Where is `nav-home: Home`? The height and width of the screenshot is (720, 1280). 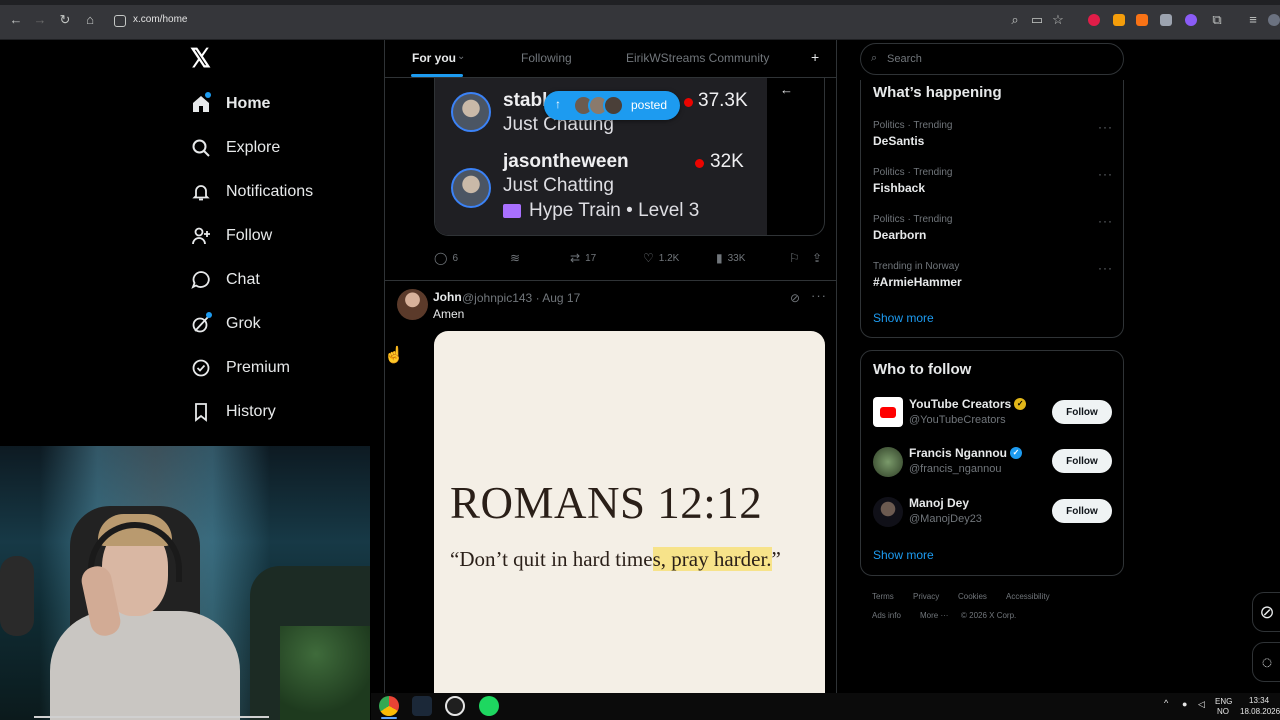 nav-home: Home is located at coordinates (230, 104).